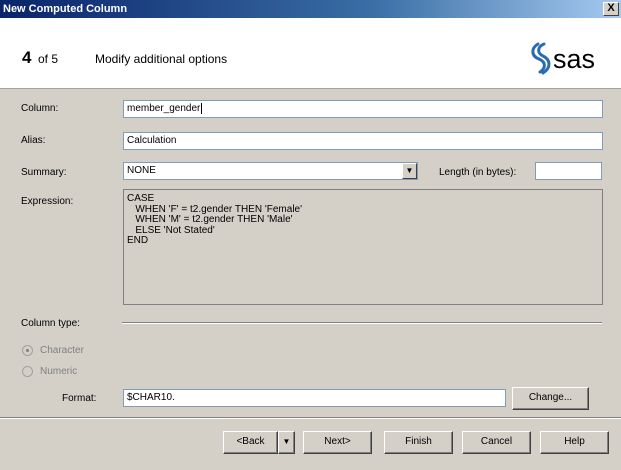  I want to click on back-dropdown-button: ▼, so click(286, 442).